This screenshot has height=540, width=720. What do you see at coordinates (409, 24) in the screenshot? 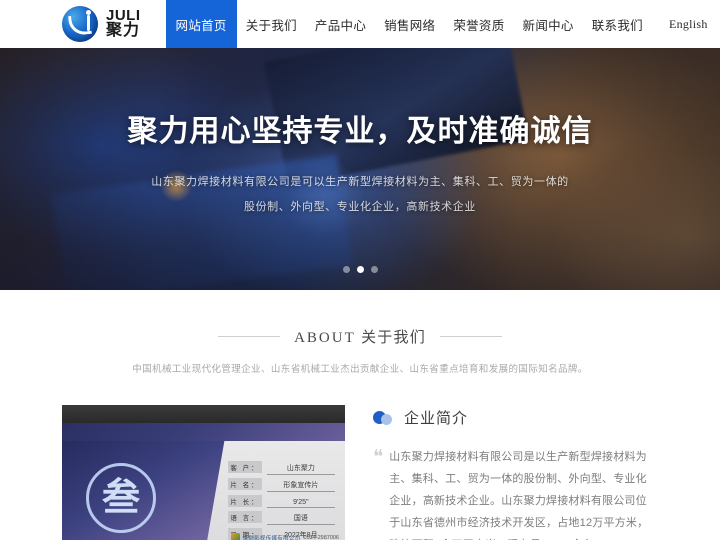
I see `nav-item-sales: 销售网络` at bounding box center [409, 24].